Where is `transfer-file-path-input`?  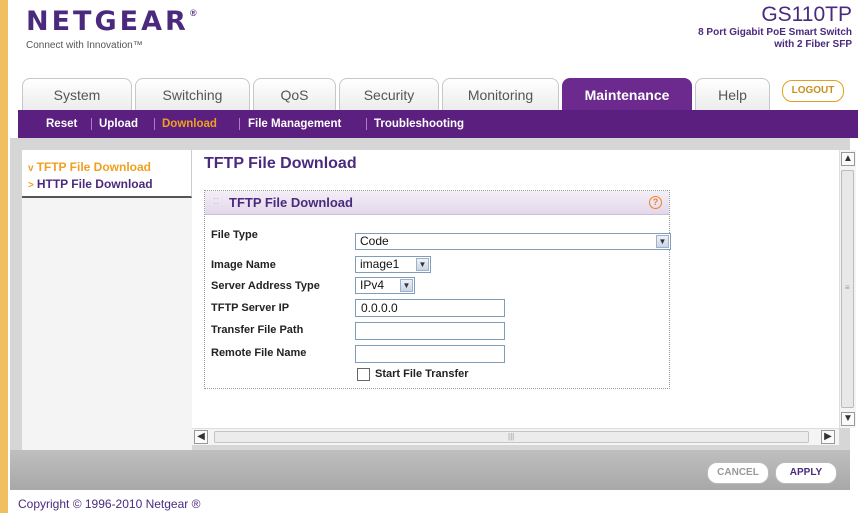
transfer-file-path-input is located at coordinates (430, 331).